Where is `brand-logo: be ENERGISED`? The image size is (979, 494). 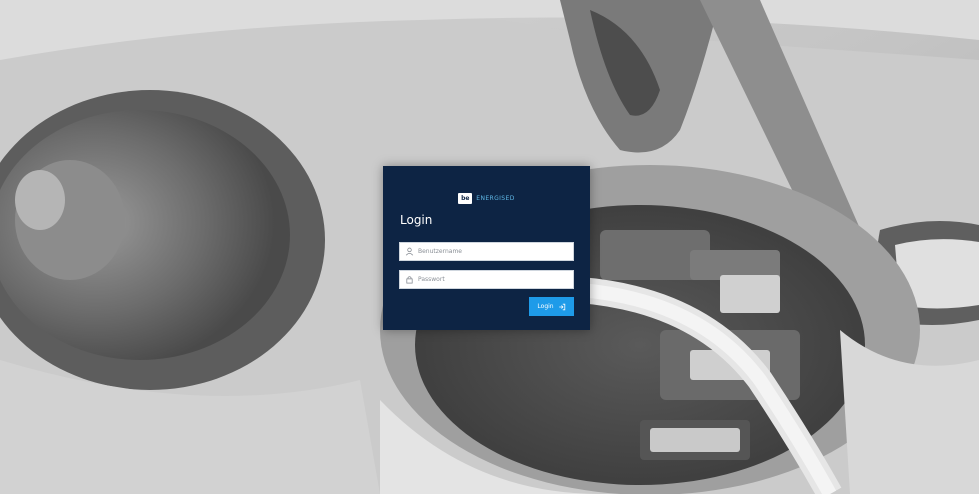
brand-logo: be ENERGISED is located at coordinates (486, 198).